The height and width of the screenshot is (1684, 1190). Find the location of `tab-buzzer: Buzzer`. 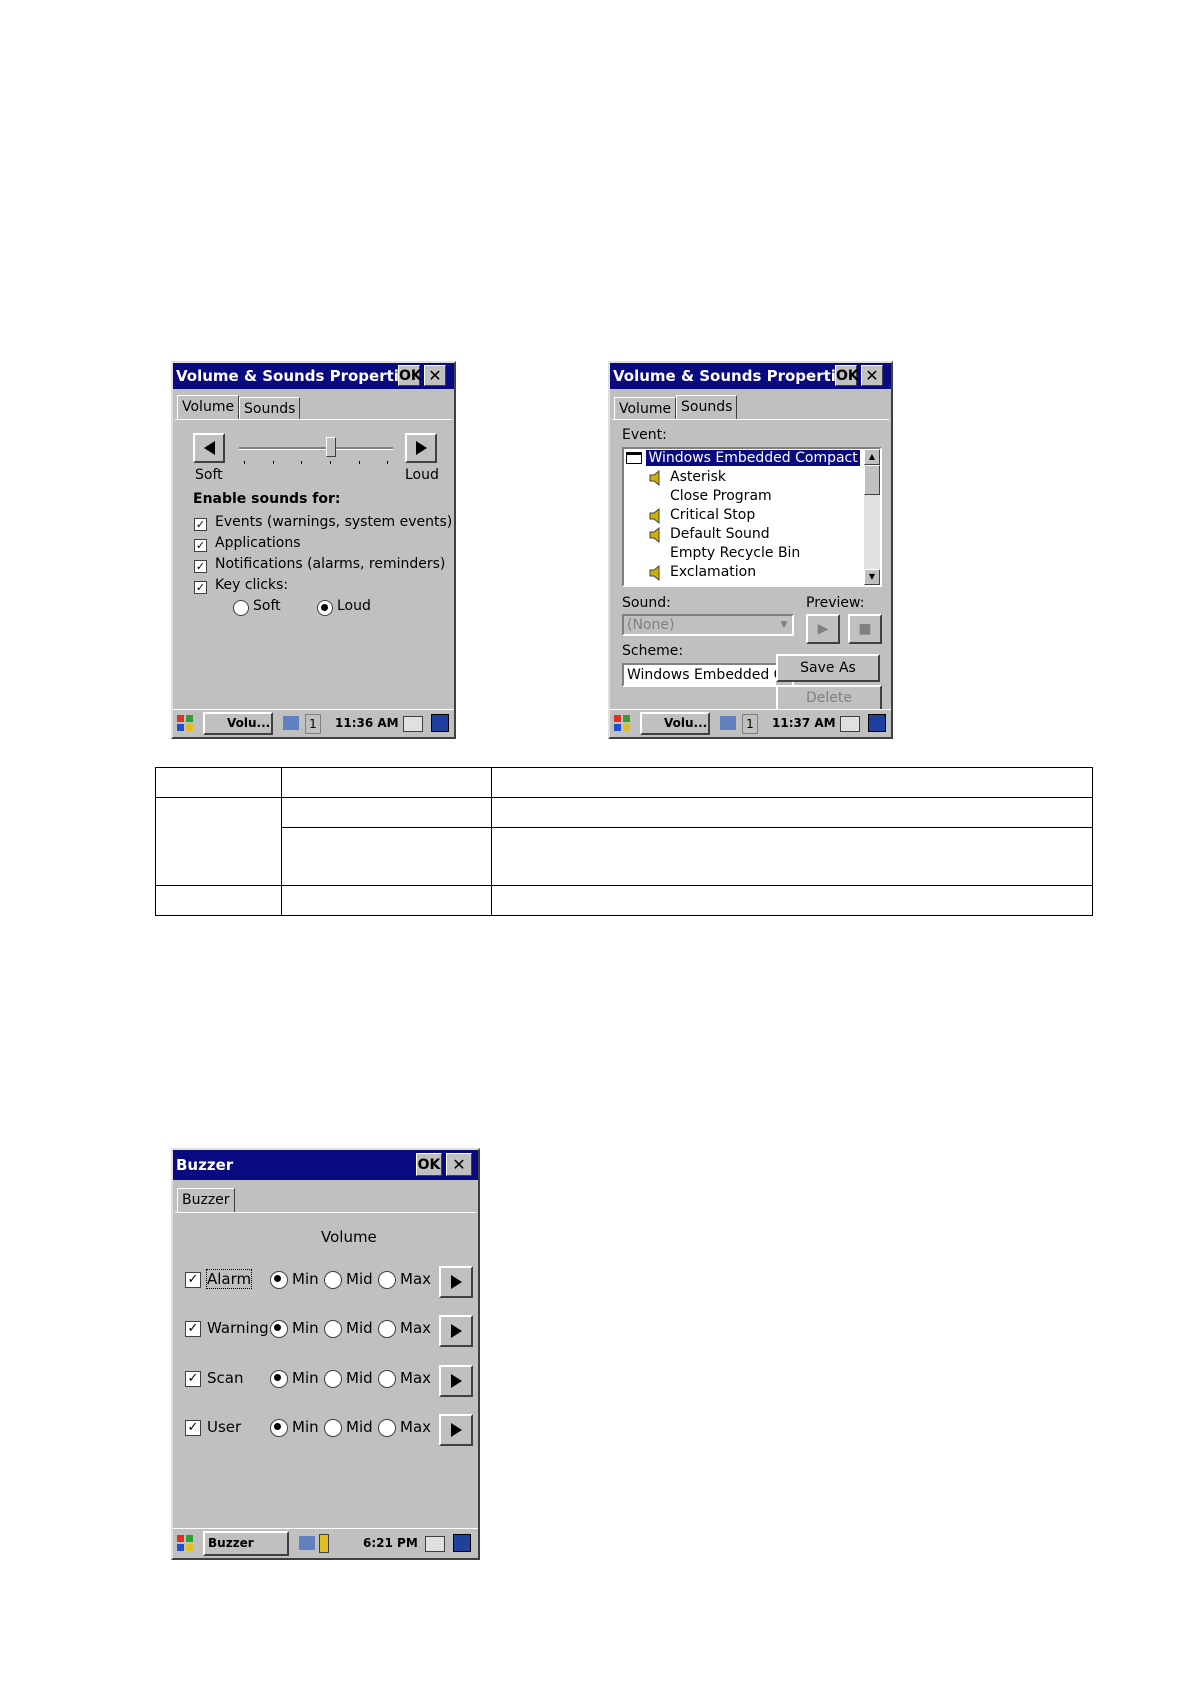

tab-buzzer: Buzzer is located at coordinates (206, 1200).